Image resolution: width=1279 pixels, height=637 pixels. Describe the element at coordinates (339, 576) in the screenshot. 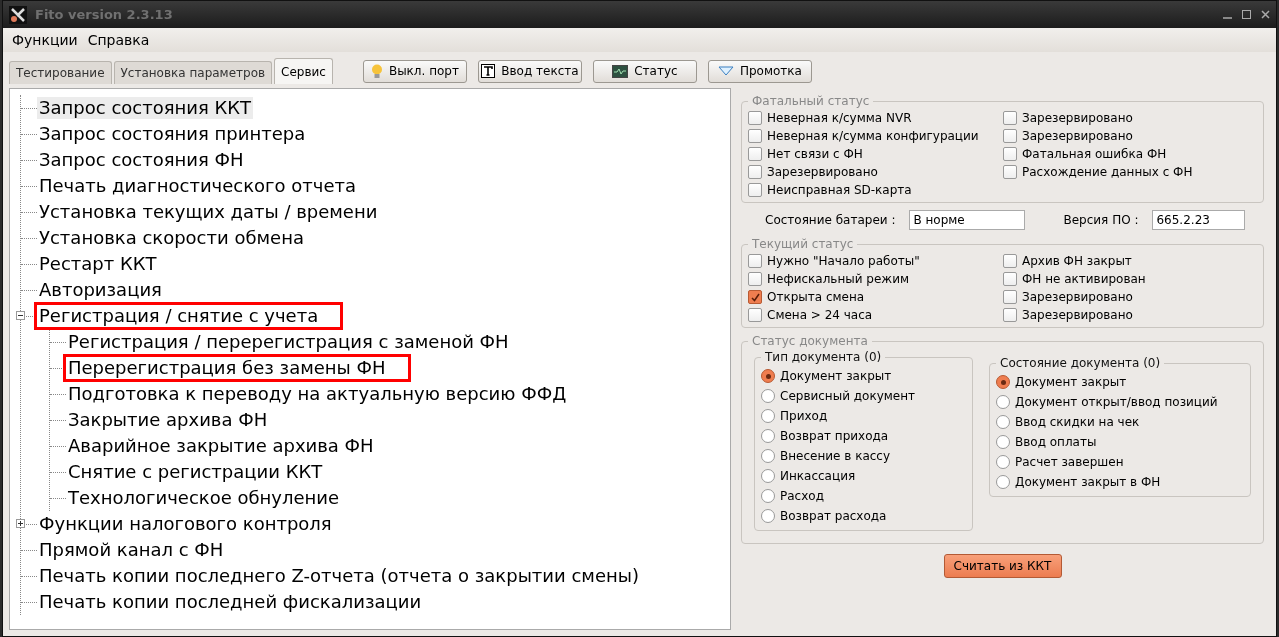

I see `tree-item: Печать копии последнего Z-отчета (отчета о закрытии смены)` at that location.